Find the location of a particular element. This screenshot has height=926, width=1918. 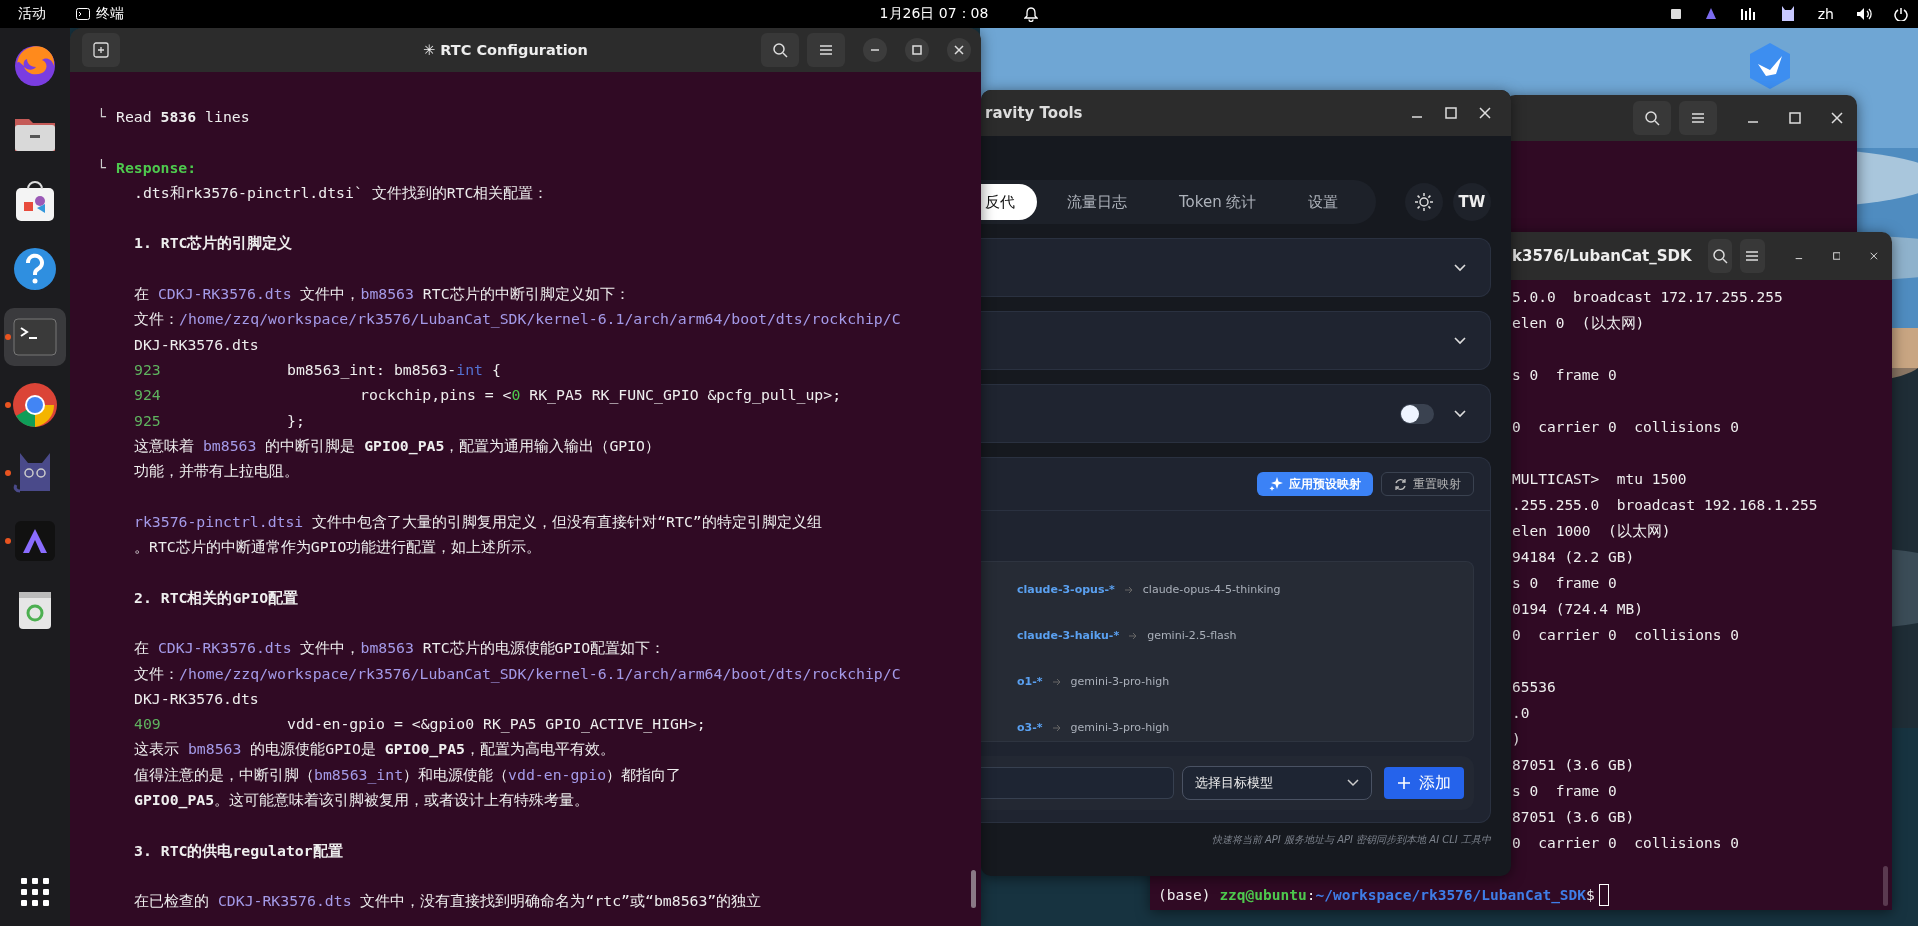

triangle-logo-icon is located at coordinates (35, 541).